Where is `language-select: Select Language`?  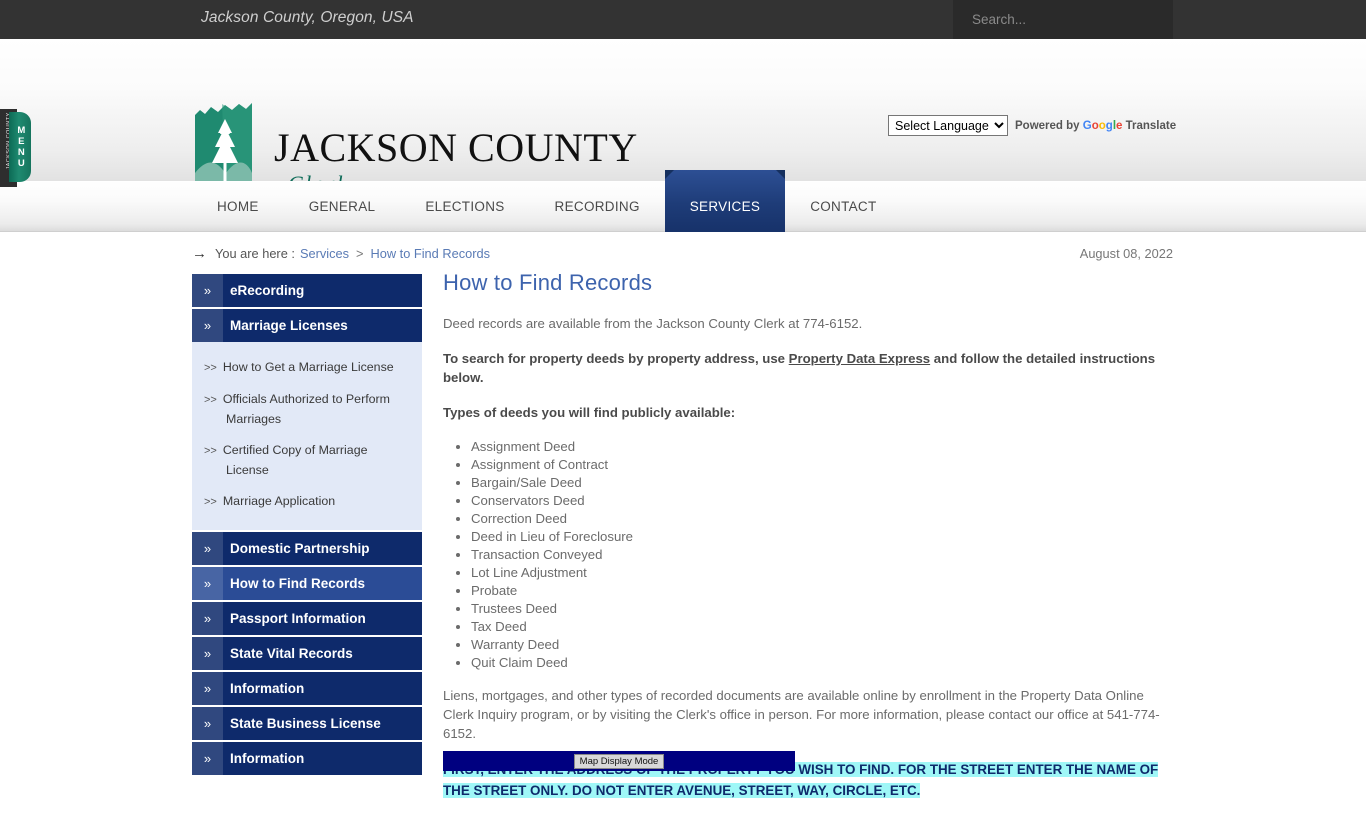 language-select: Select Language is located at coordinates (948, 125).